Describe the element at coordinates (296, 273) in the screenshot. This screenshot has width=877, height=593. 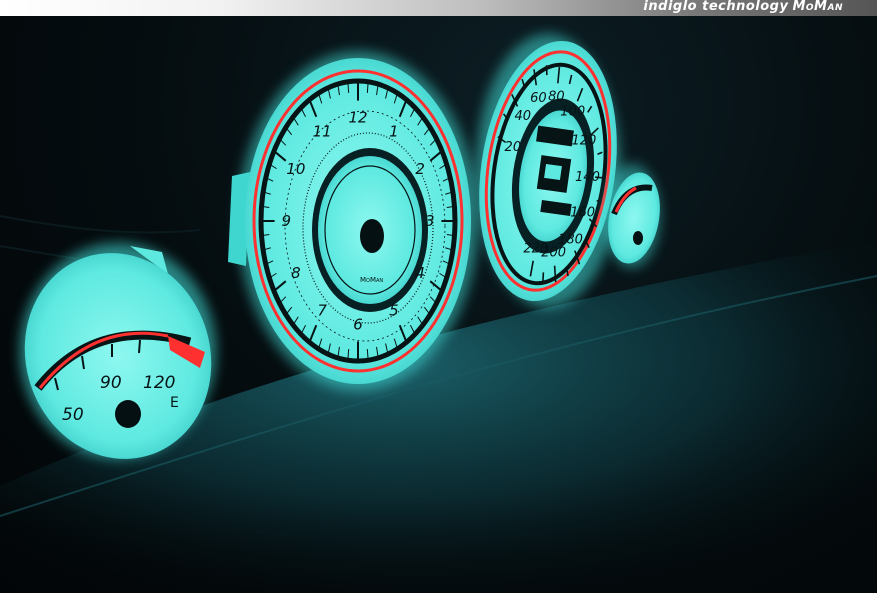
I see `tach-label: 8` at that location.